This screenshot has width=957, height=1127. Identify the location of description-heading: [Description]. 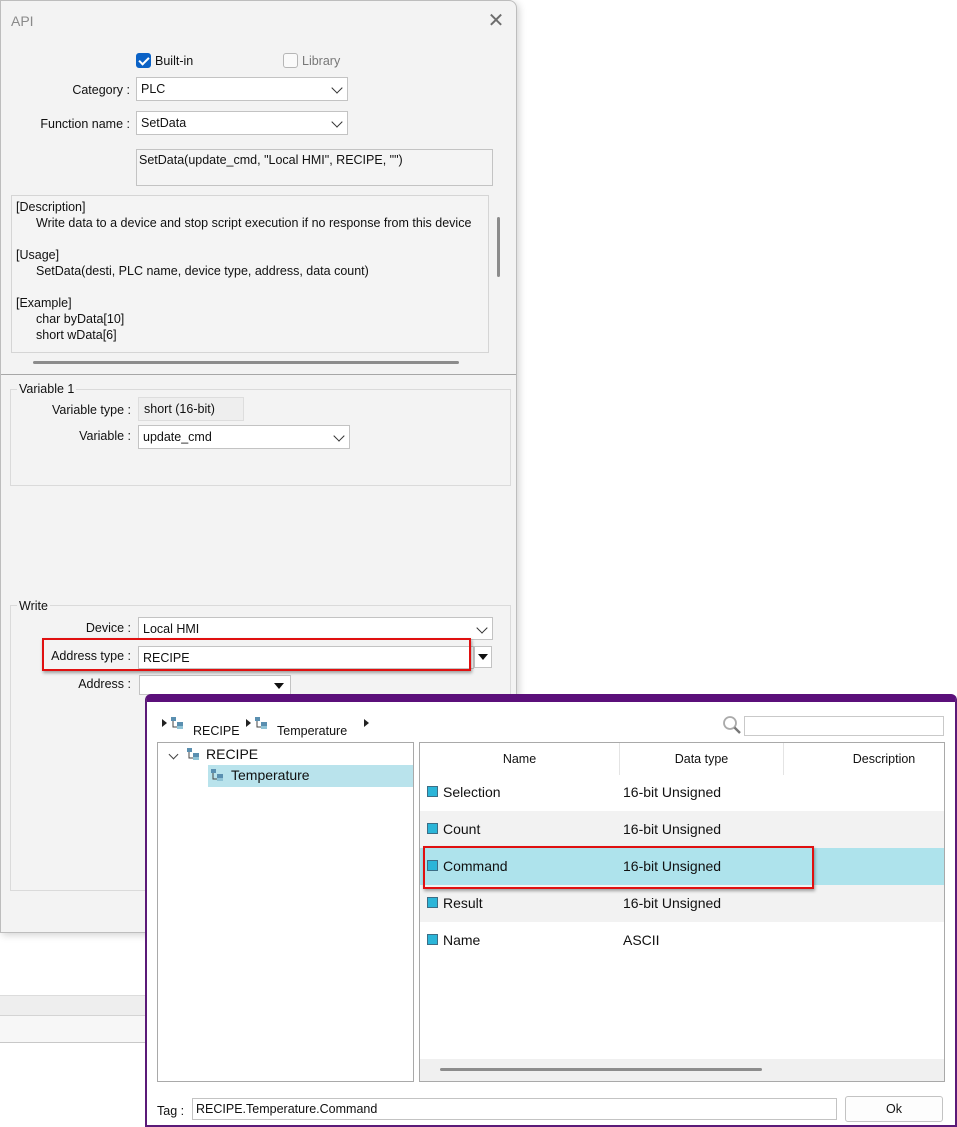
(51, 207).